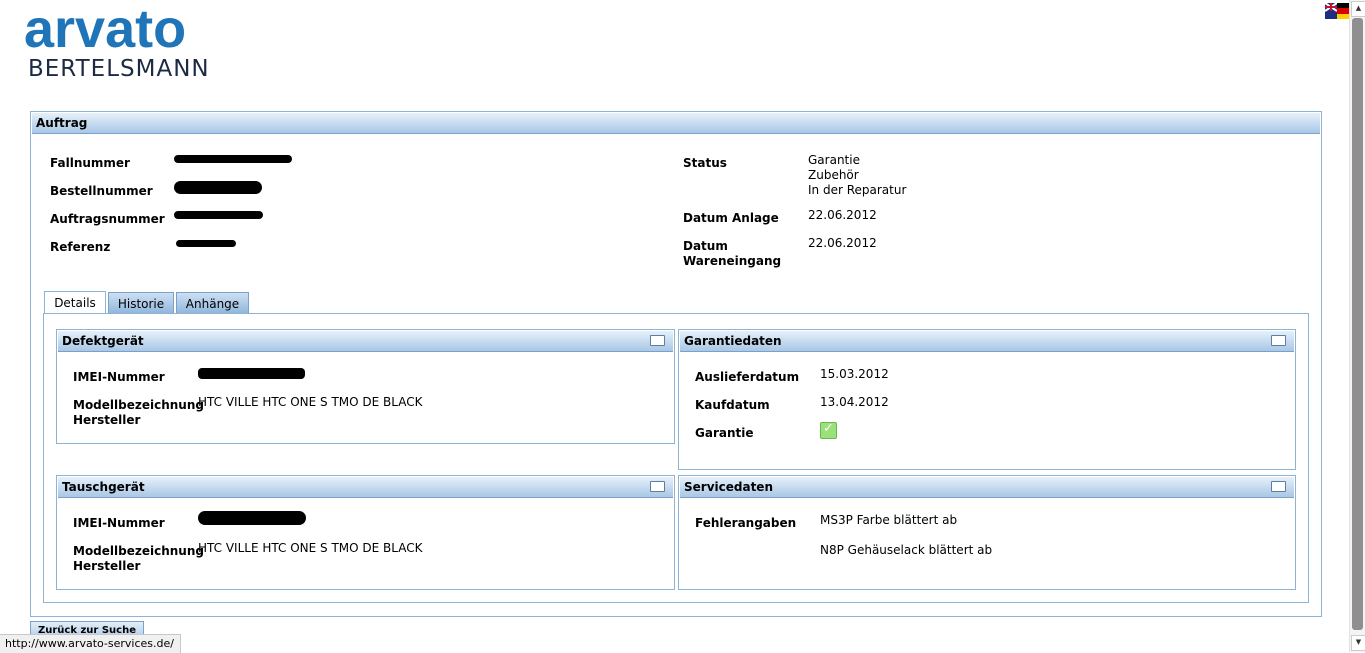 This screenshot has height=653, width=1365. Describe the element at coordinates (705, 163) in the screenshot. I see `status-label: Status` at that location.